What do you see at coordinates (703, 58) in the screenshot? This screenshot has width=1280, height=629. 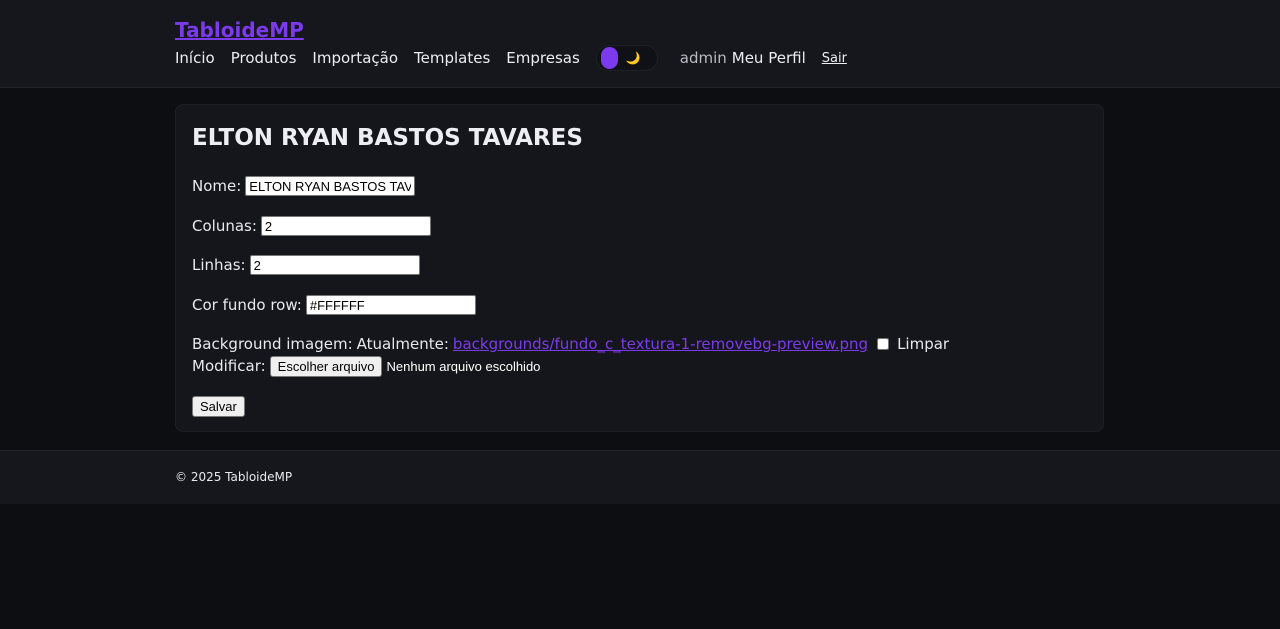 I see `username: admin` at bounding box center [703, 58].